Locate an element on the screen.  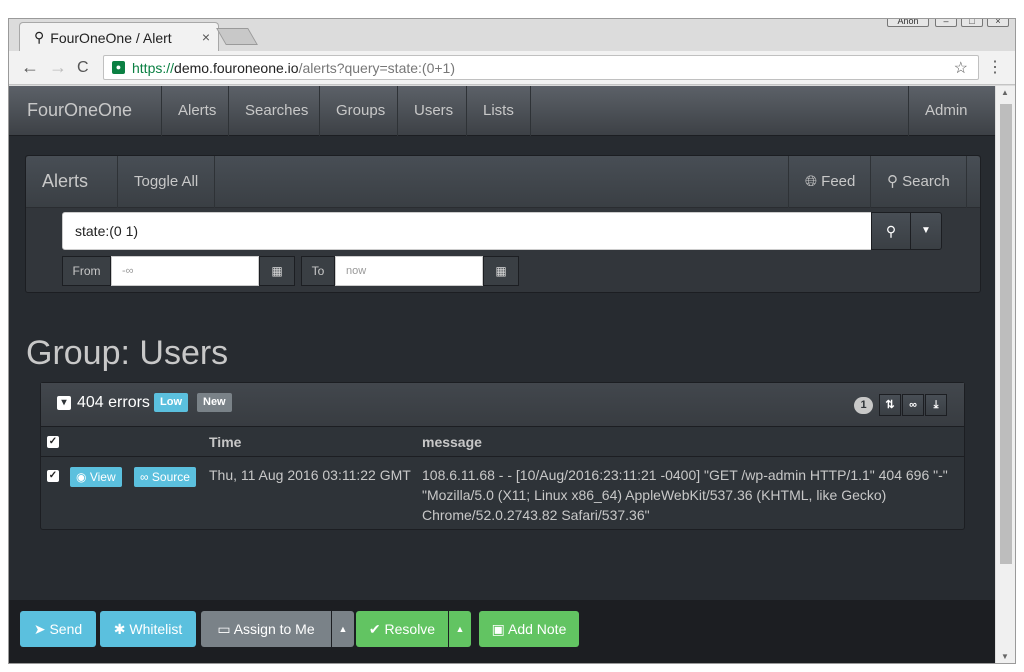
add-note-label: Add Note is located at coordinates (537, 629).